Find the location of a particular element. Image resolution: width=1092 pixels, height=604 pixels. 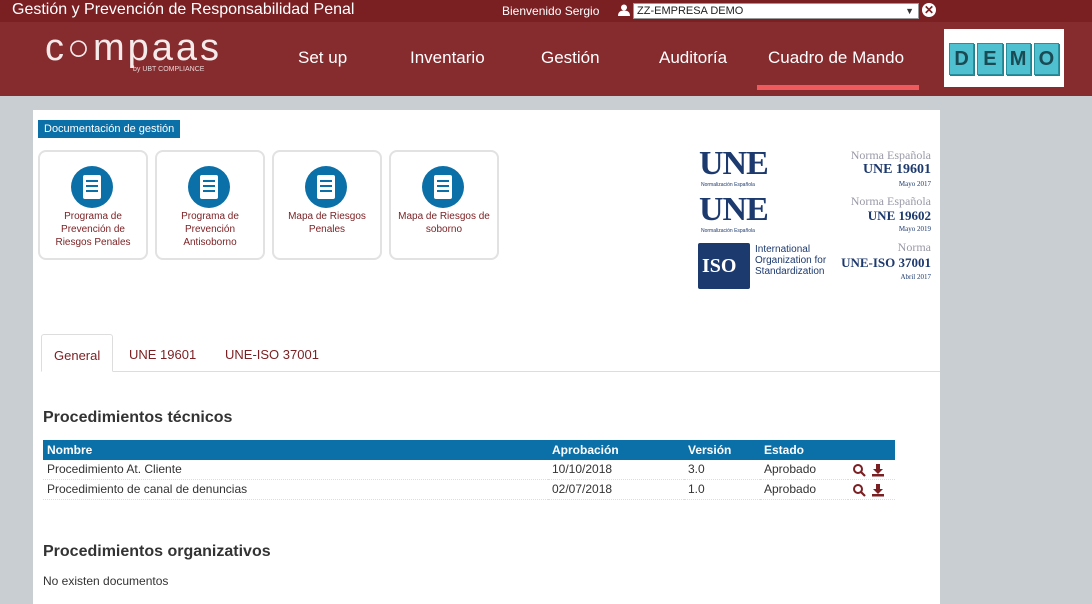

std3-line2: UNE-ISO 37001 is located at coordinates (886, 262).